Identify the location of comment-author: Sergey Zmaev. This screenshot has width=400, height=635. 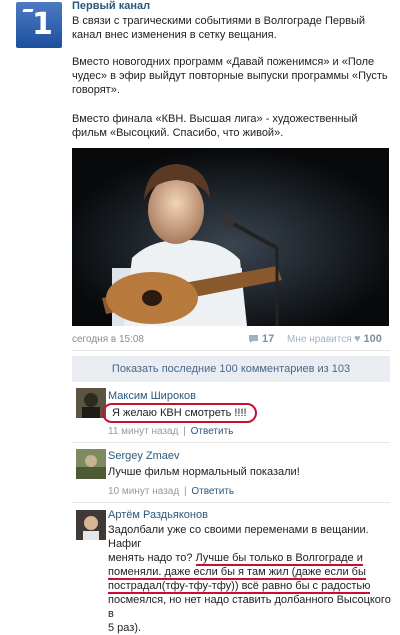
(144, 456).